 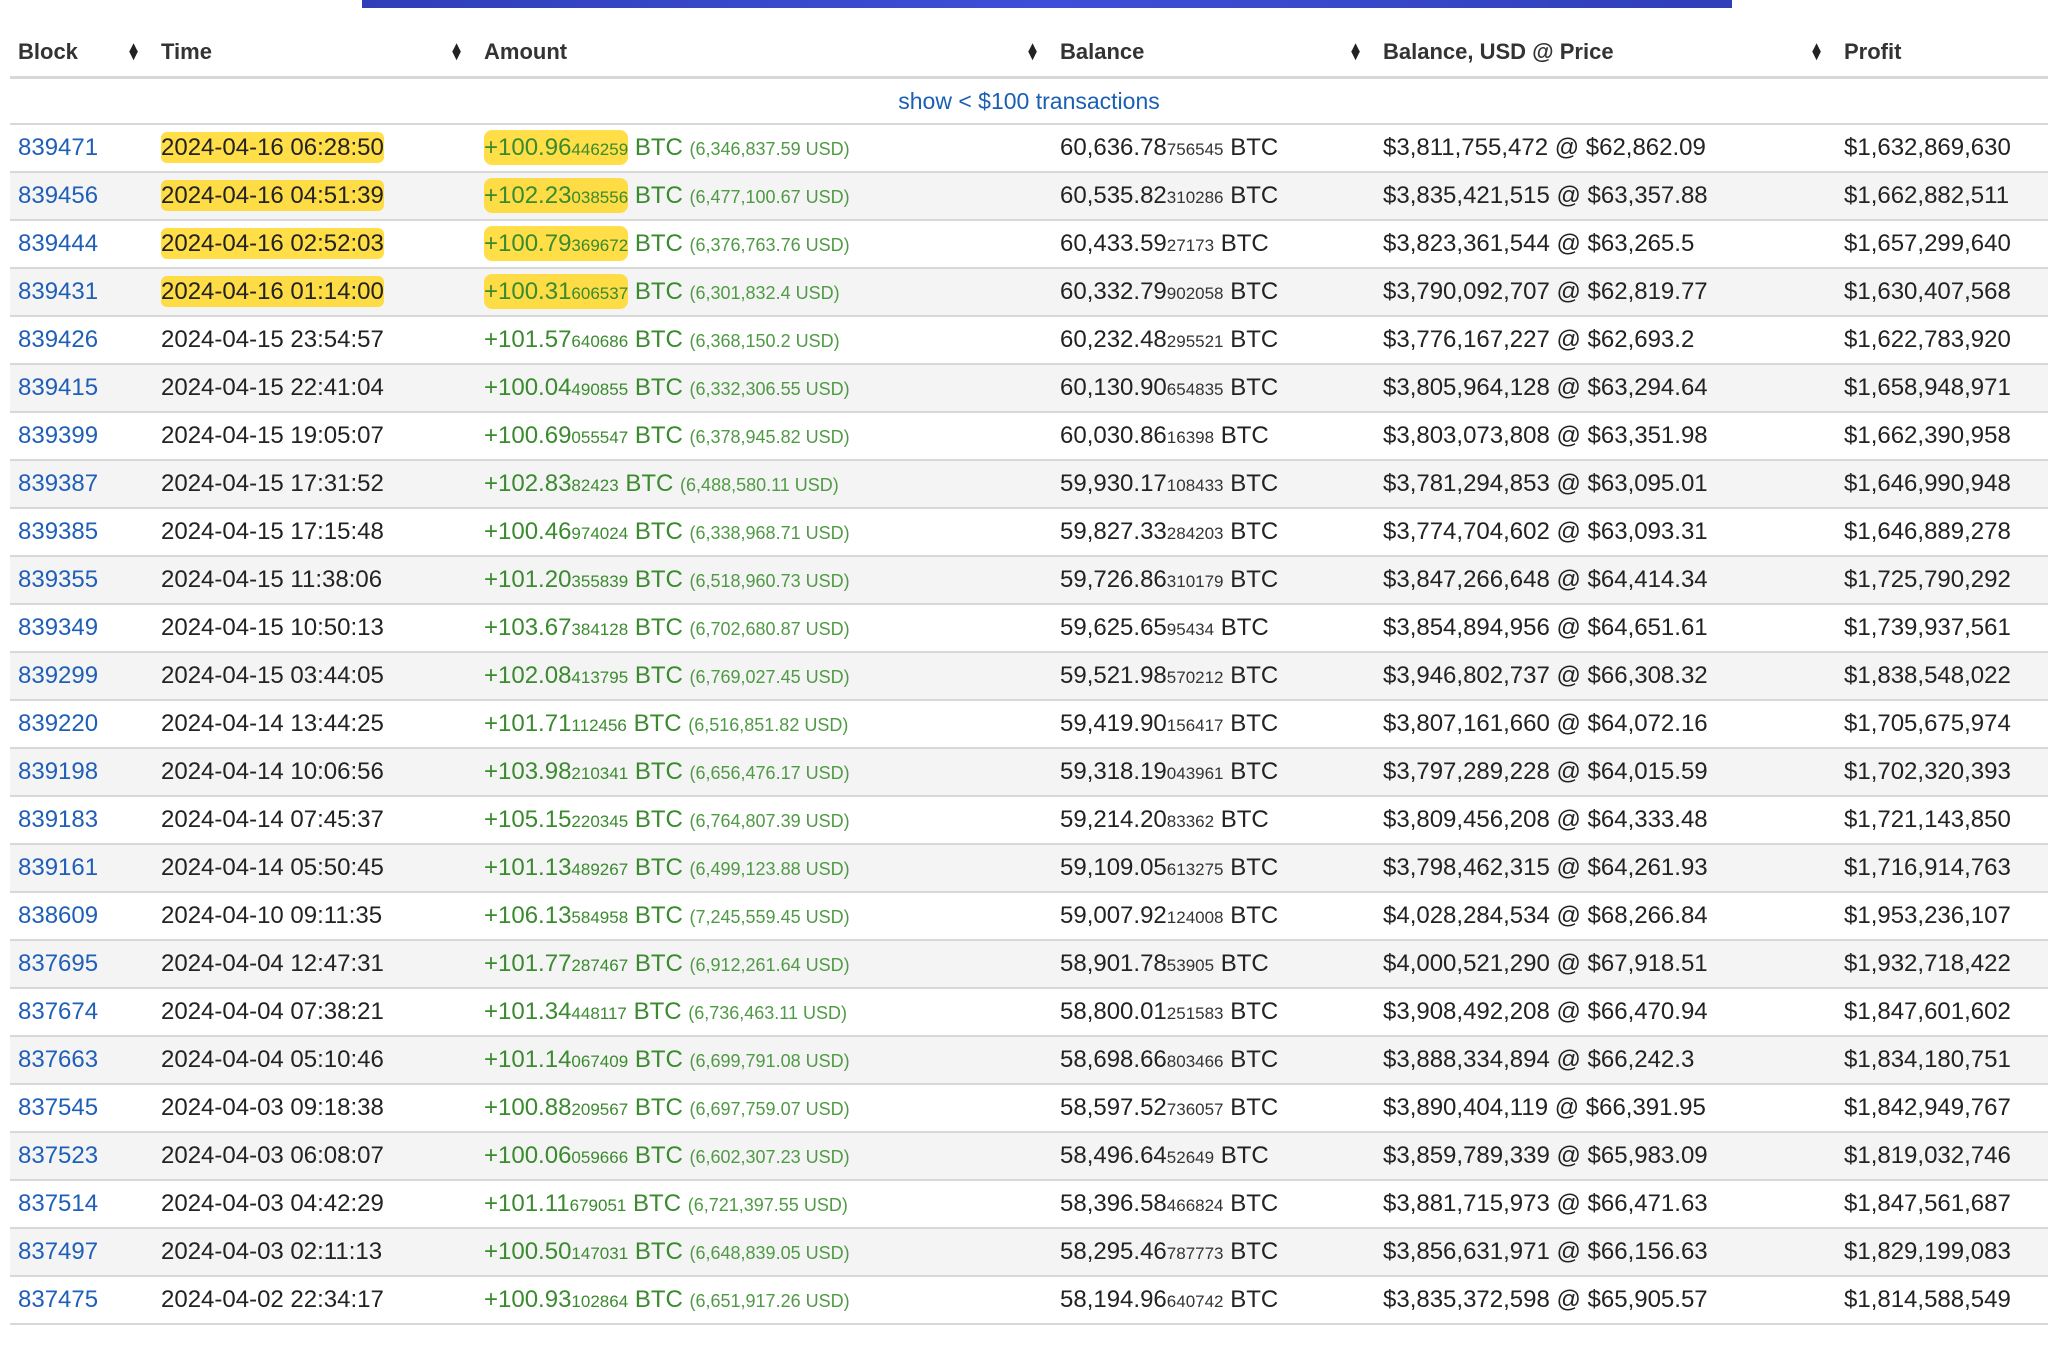 What do you see at coordinates (58, 243) in the screenshot?
I see `block-link: 839444` at bounding box center [58, 243].